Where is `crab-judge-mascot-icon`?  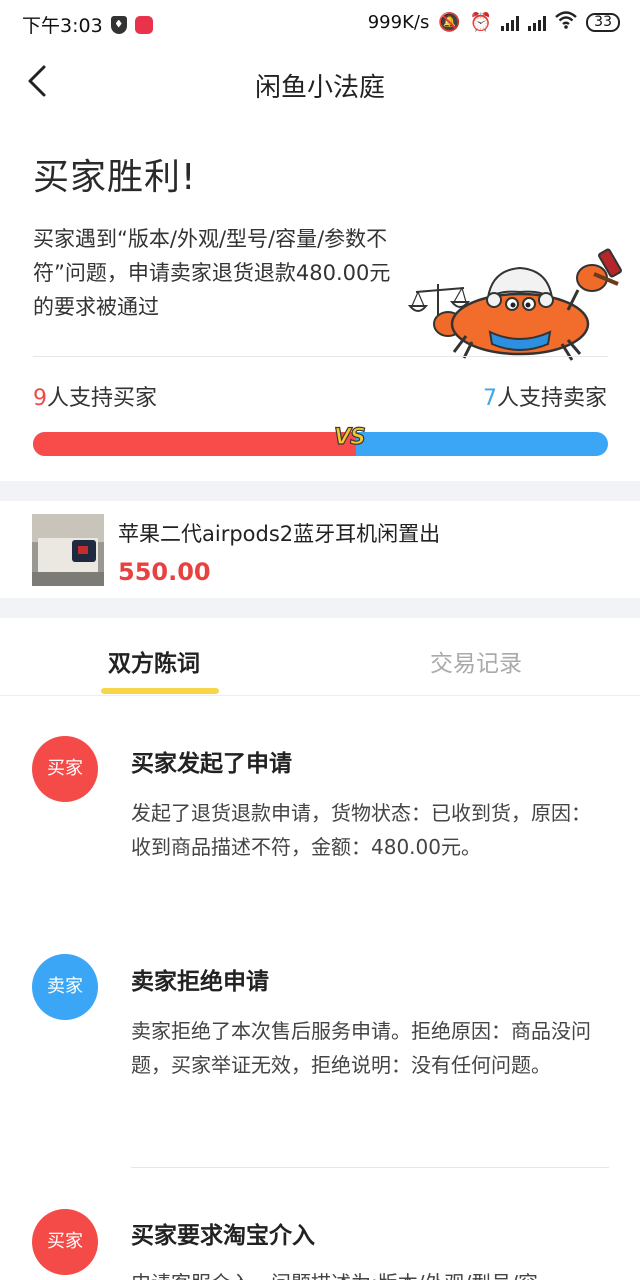
crab-judge-mascot-icon is located at coordinates (515, 304).